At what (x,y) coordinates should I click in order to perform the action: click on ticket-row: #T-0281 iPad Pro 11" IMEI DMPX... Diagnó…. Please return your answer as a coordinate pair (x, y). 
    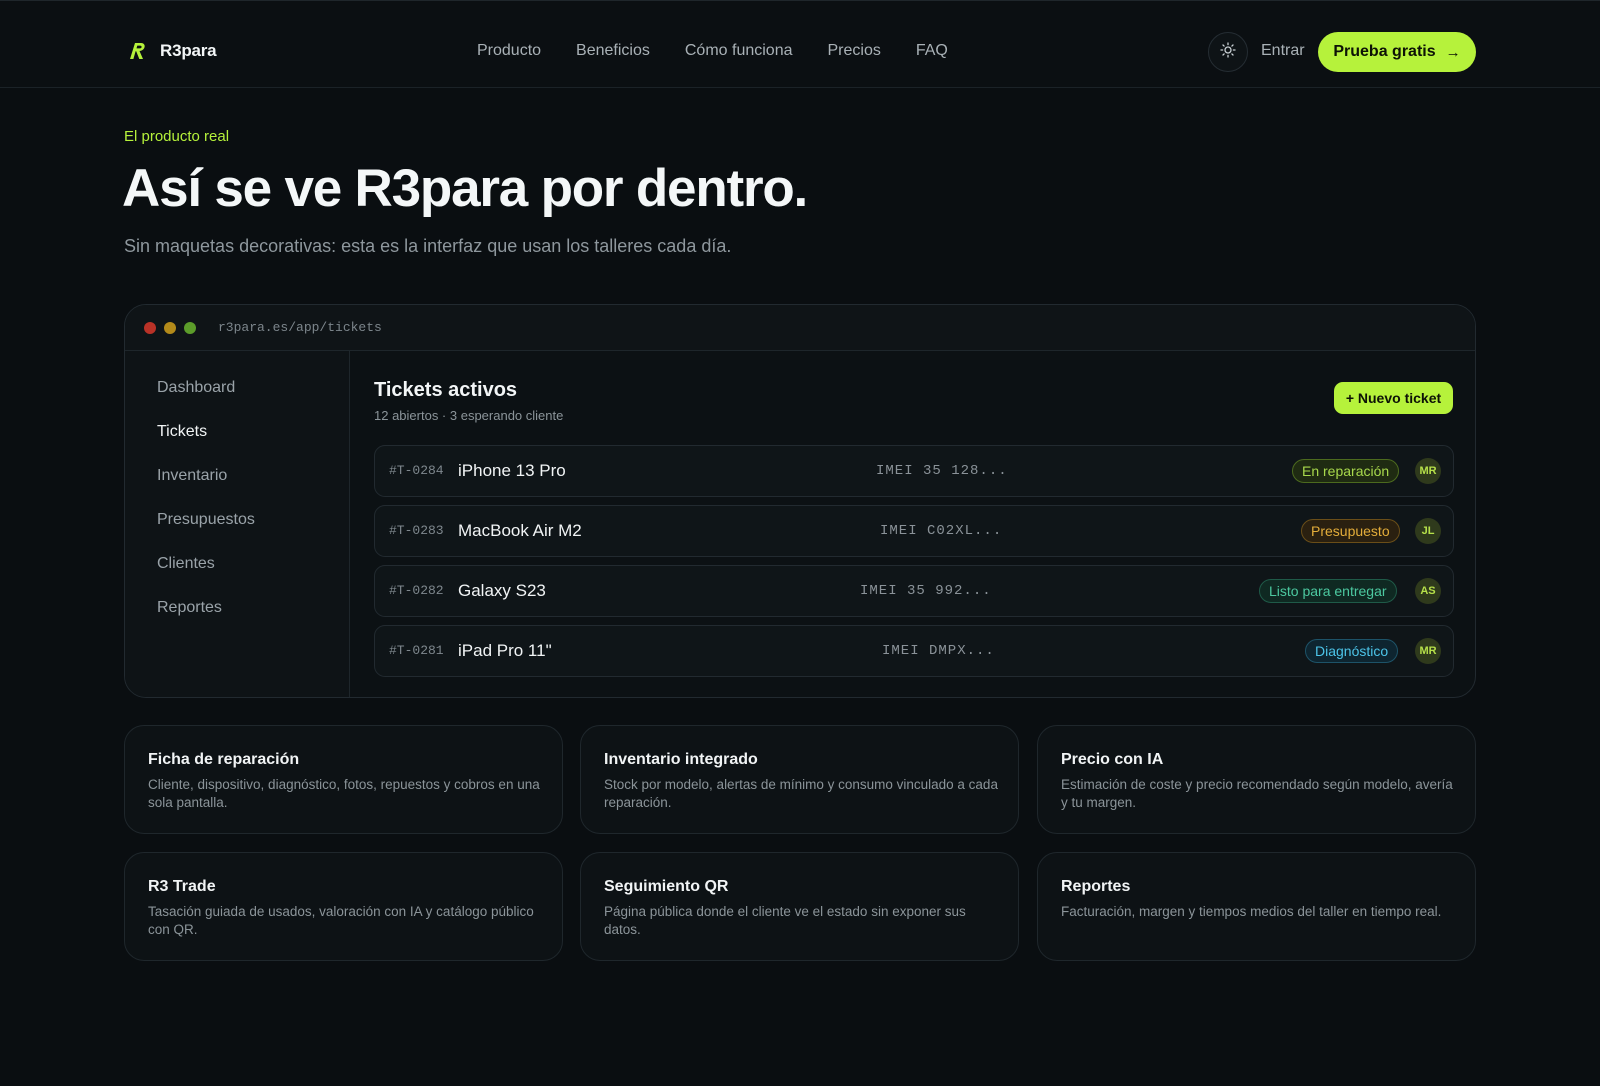
    Looking at the image, I should click on (914, 651).